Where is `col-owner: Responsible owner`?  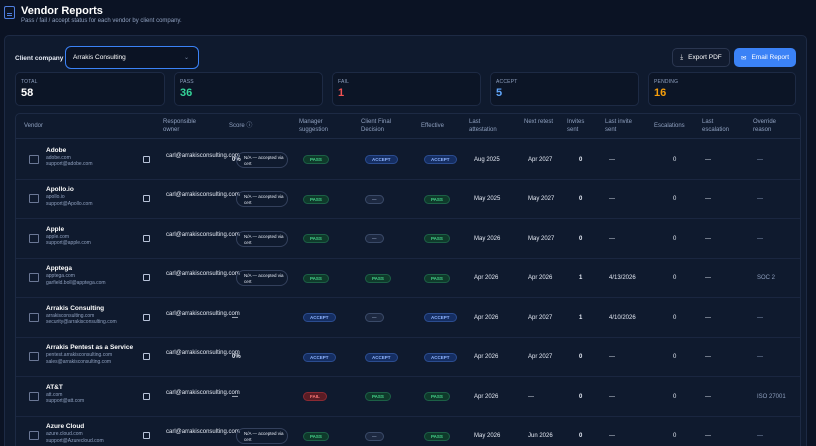 col-owner: Responsible owner is located at coordinates (187, 126).